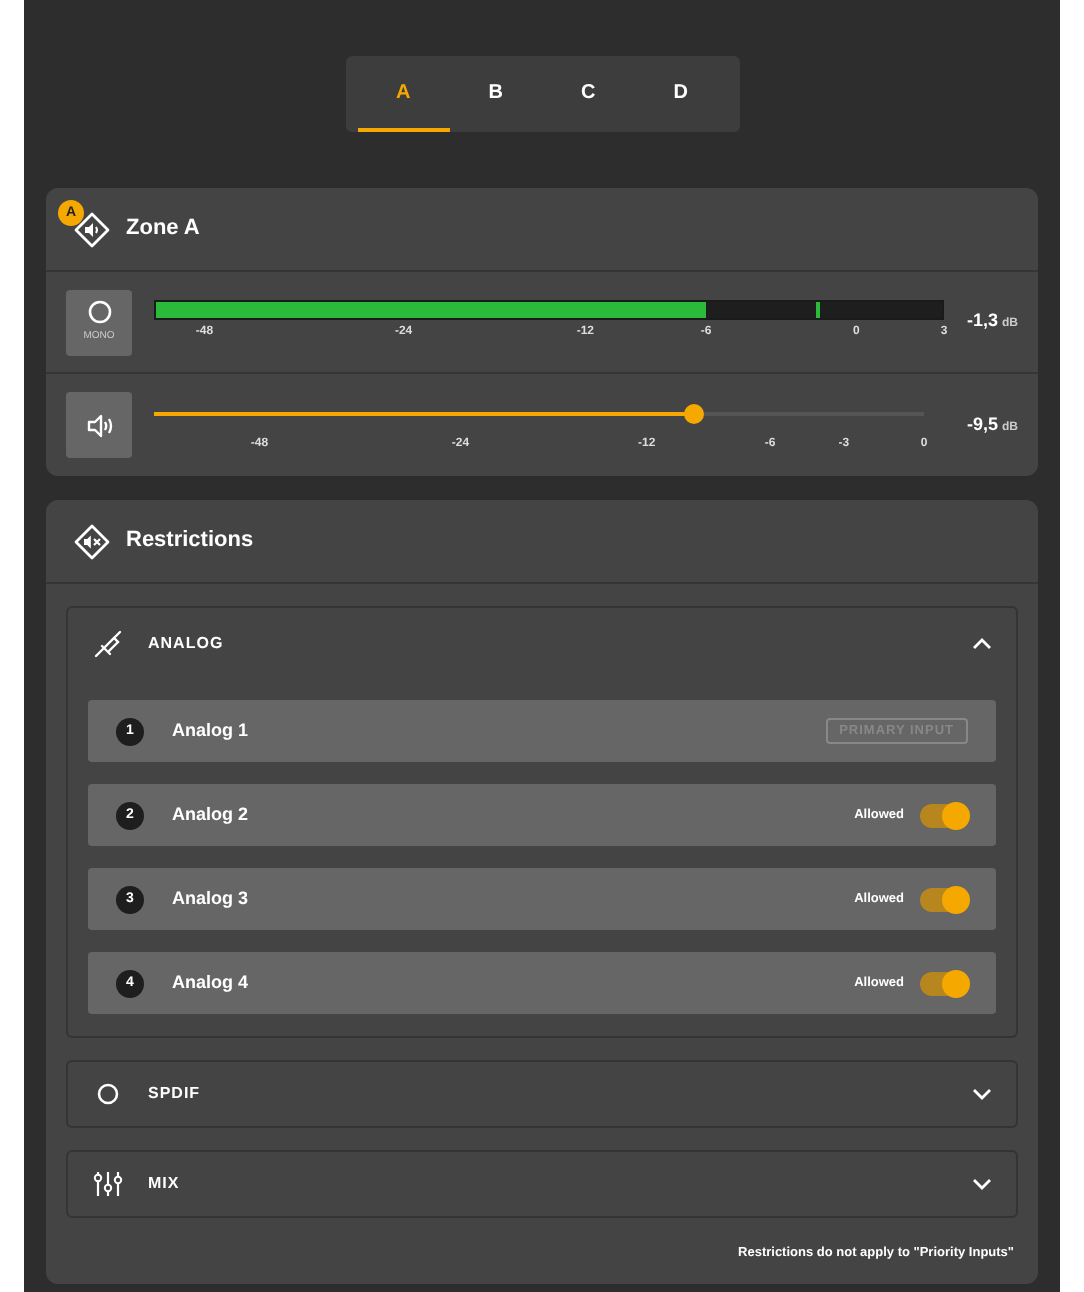 The width and height of the screenshot is (1084, 1292). What do you see at coordinates (163, 229) in the screenshot?
I see `zone-title: Zone A` at bounding box center [163, 229].